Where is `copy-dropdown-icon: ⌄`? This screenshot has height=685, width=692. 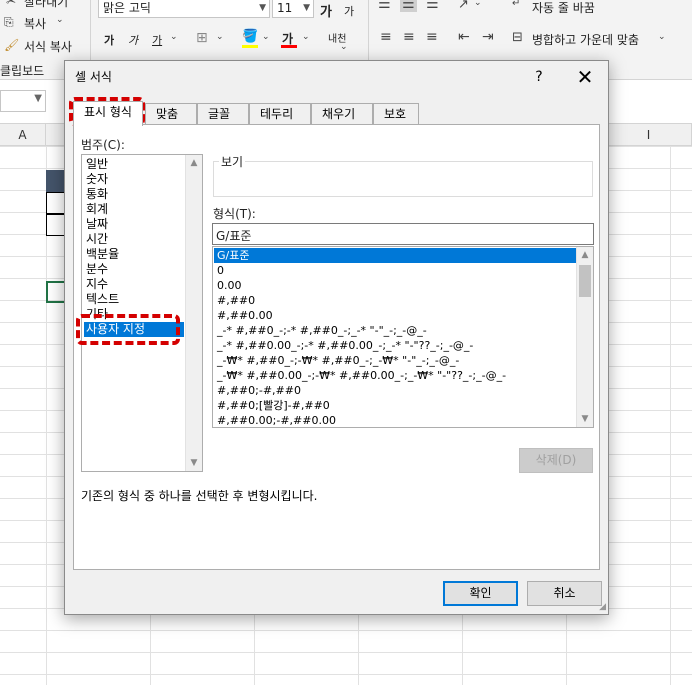
copy-dropdown-icon: ⌄ is located at coordinates (60, 20).